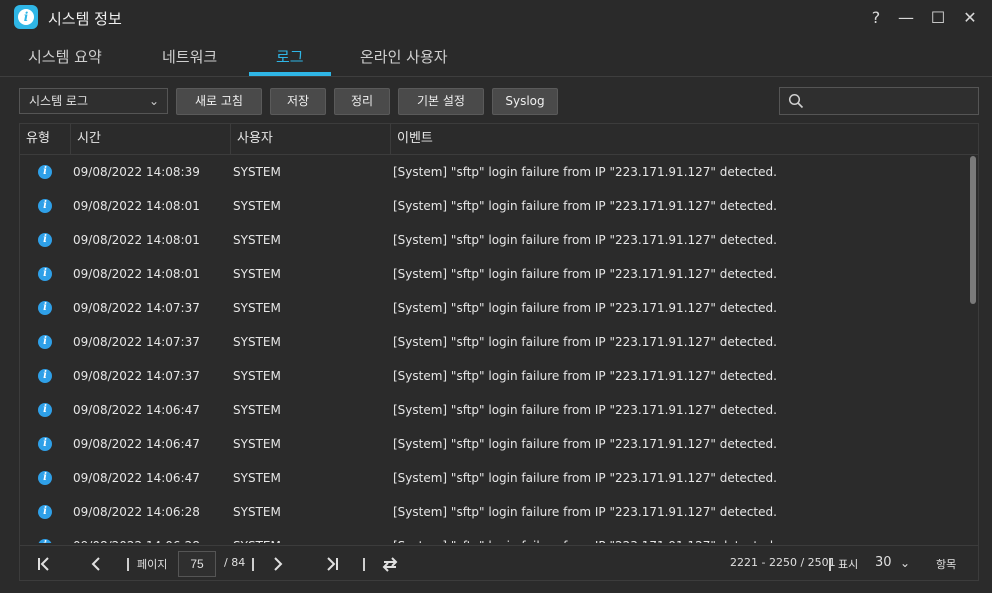 The width and height of the screenshot is (992, 593). I want to click on system-info-app-icon: i, so click(26, 17).